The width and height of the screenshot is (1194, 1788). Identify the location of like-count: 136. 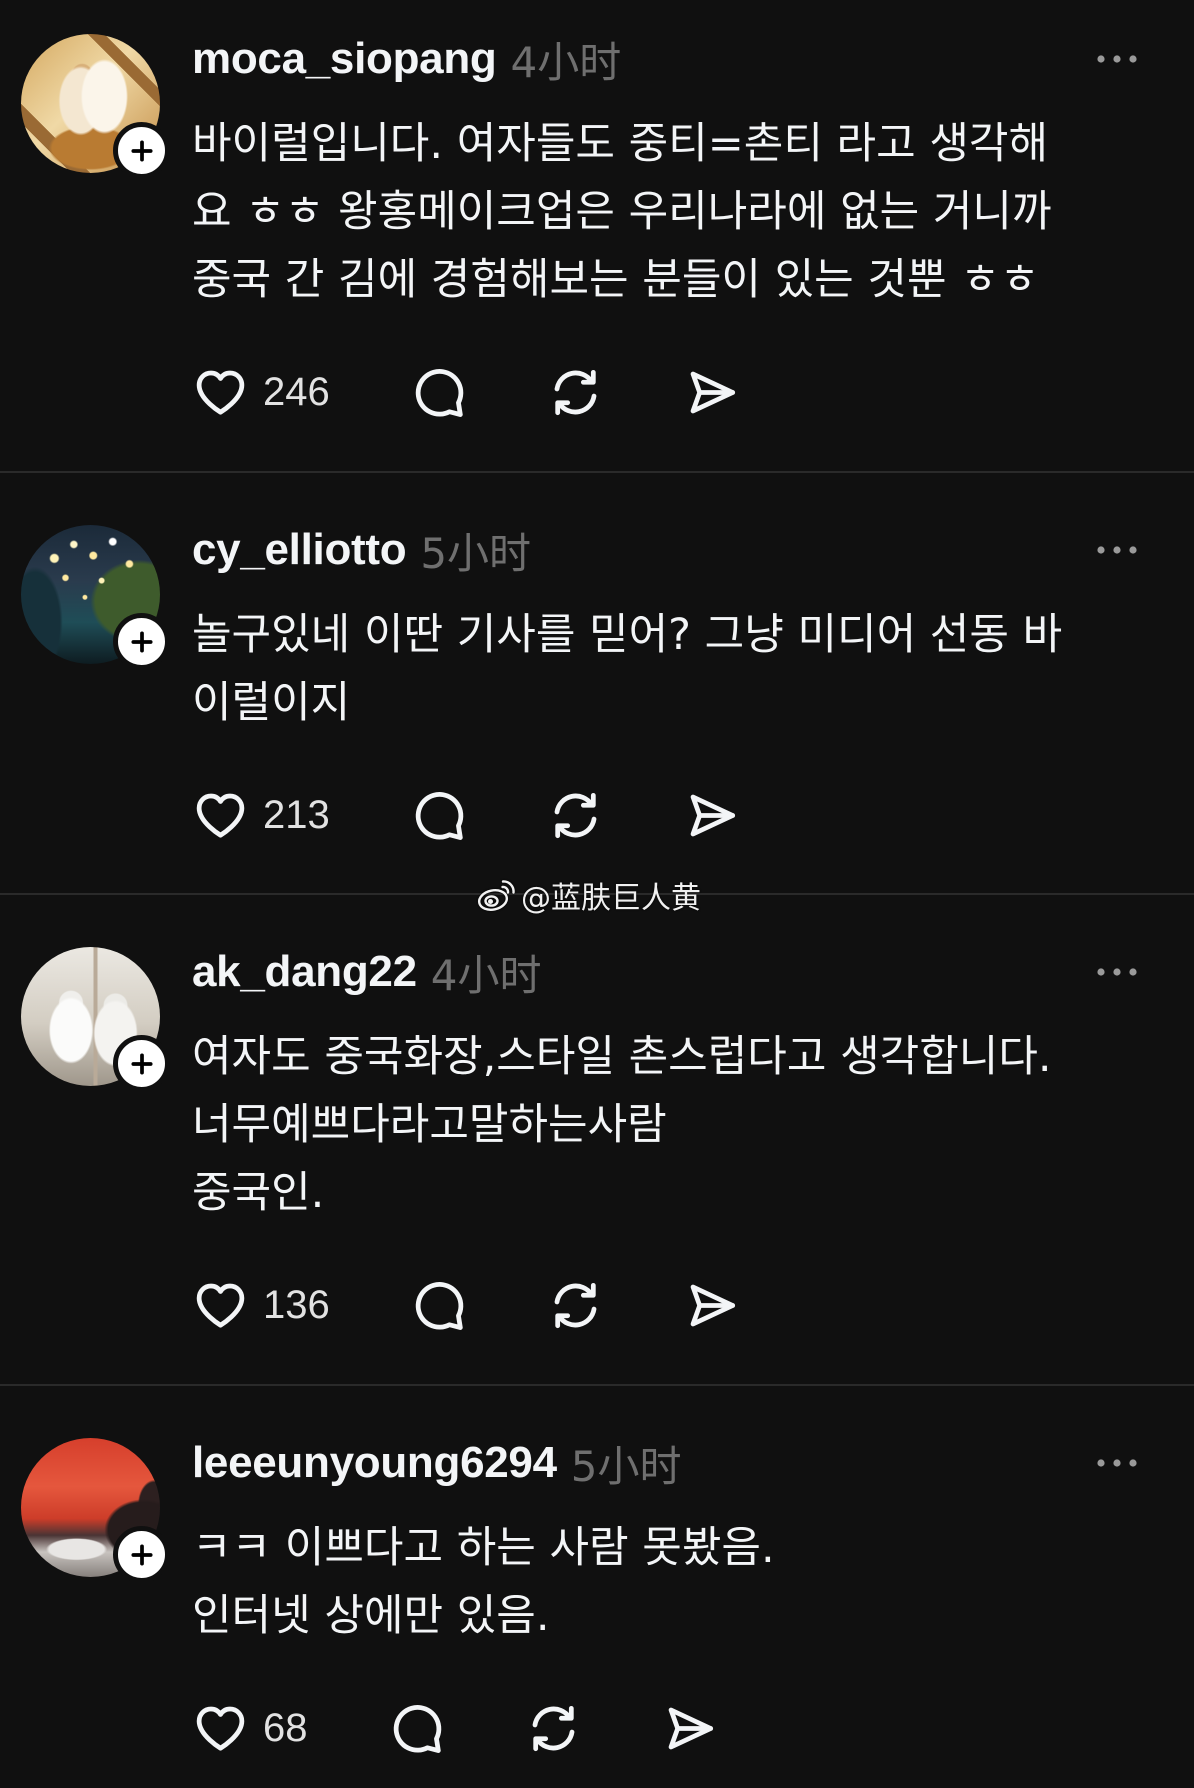
(296, 1305).